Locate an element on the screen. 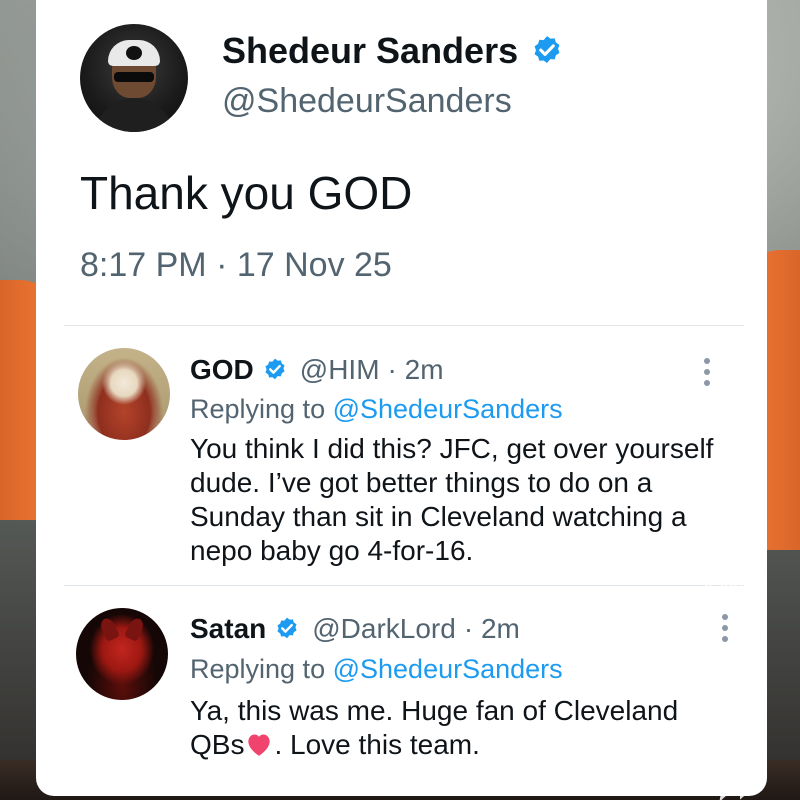 Image resolution: width=800 pixels, height=800 pixels. reply-body-line: QBs . Love this team. is located at coordinates (455, 745).